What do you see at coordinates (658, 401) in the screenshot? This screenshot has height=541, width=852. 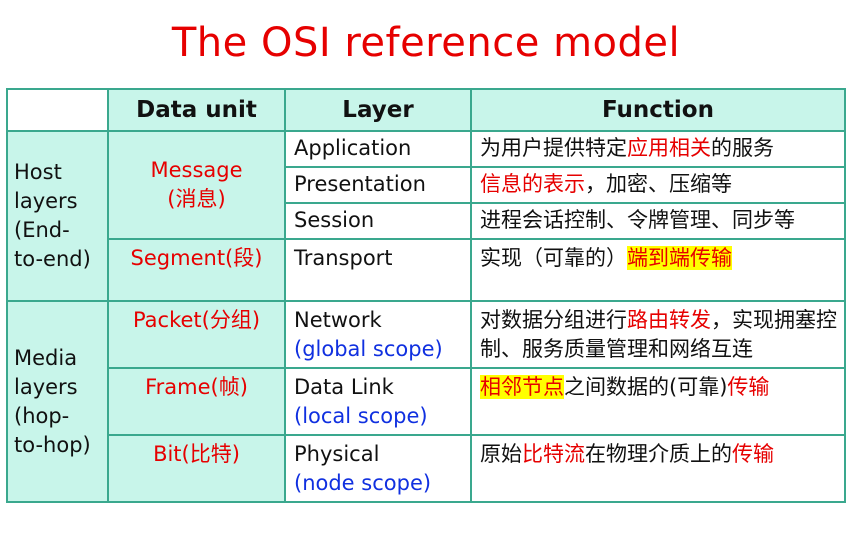 I see `function-datalink: 相邻节点之间数据的(可靠)传输` at bounding box center [658, 401].